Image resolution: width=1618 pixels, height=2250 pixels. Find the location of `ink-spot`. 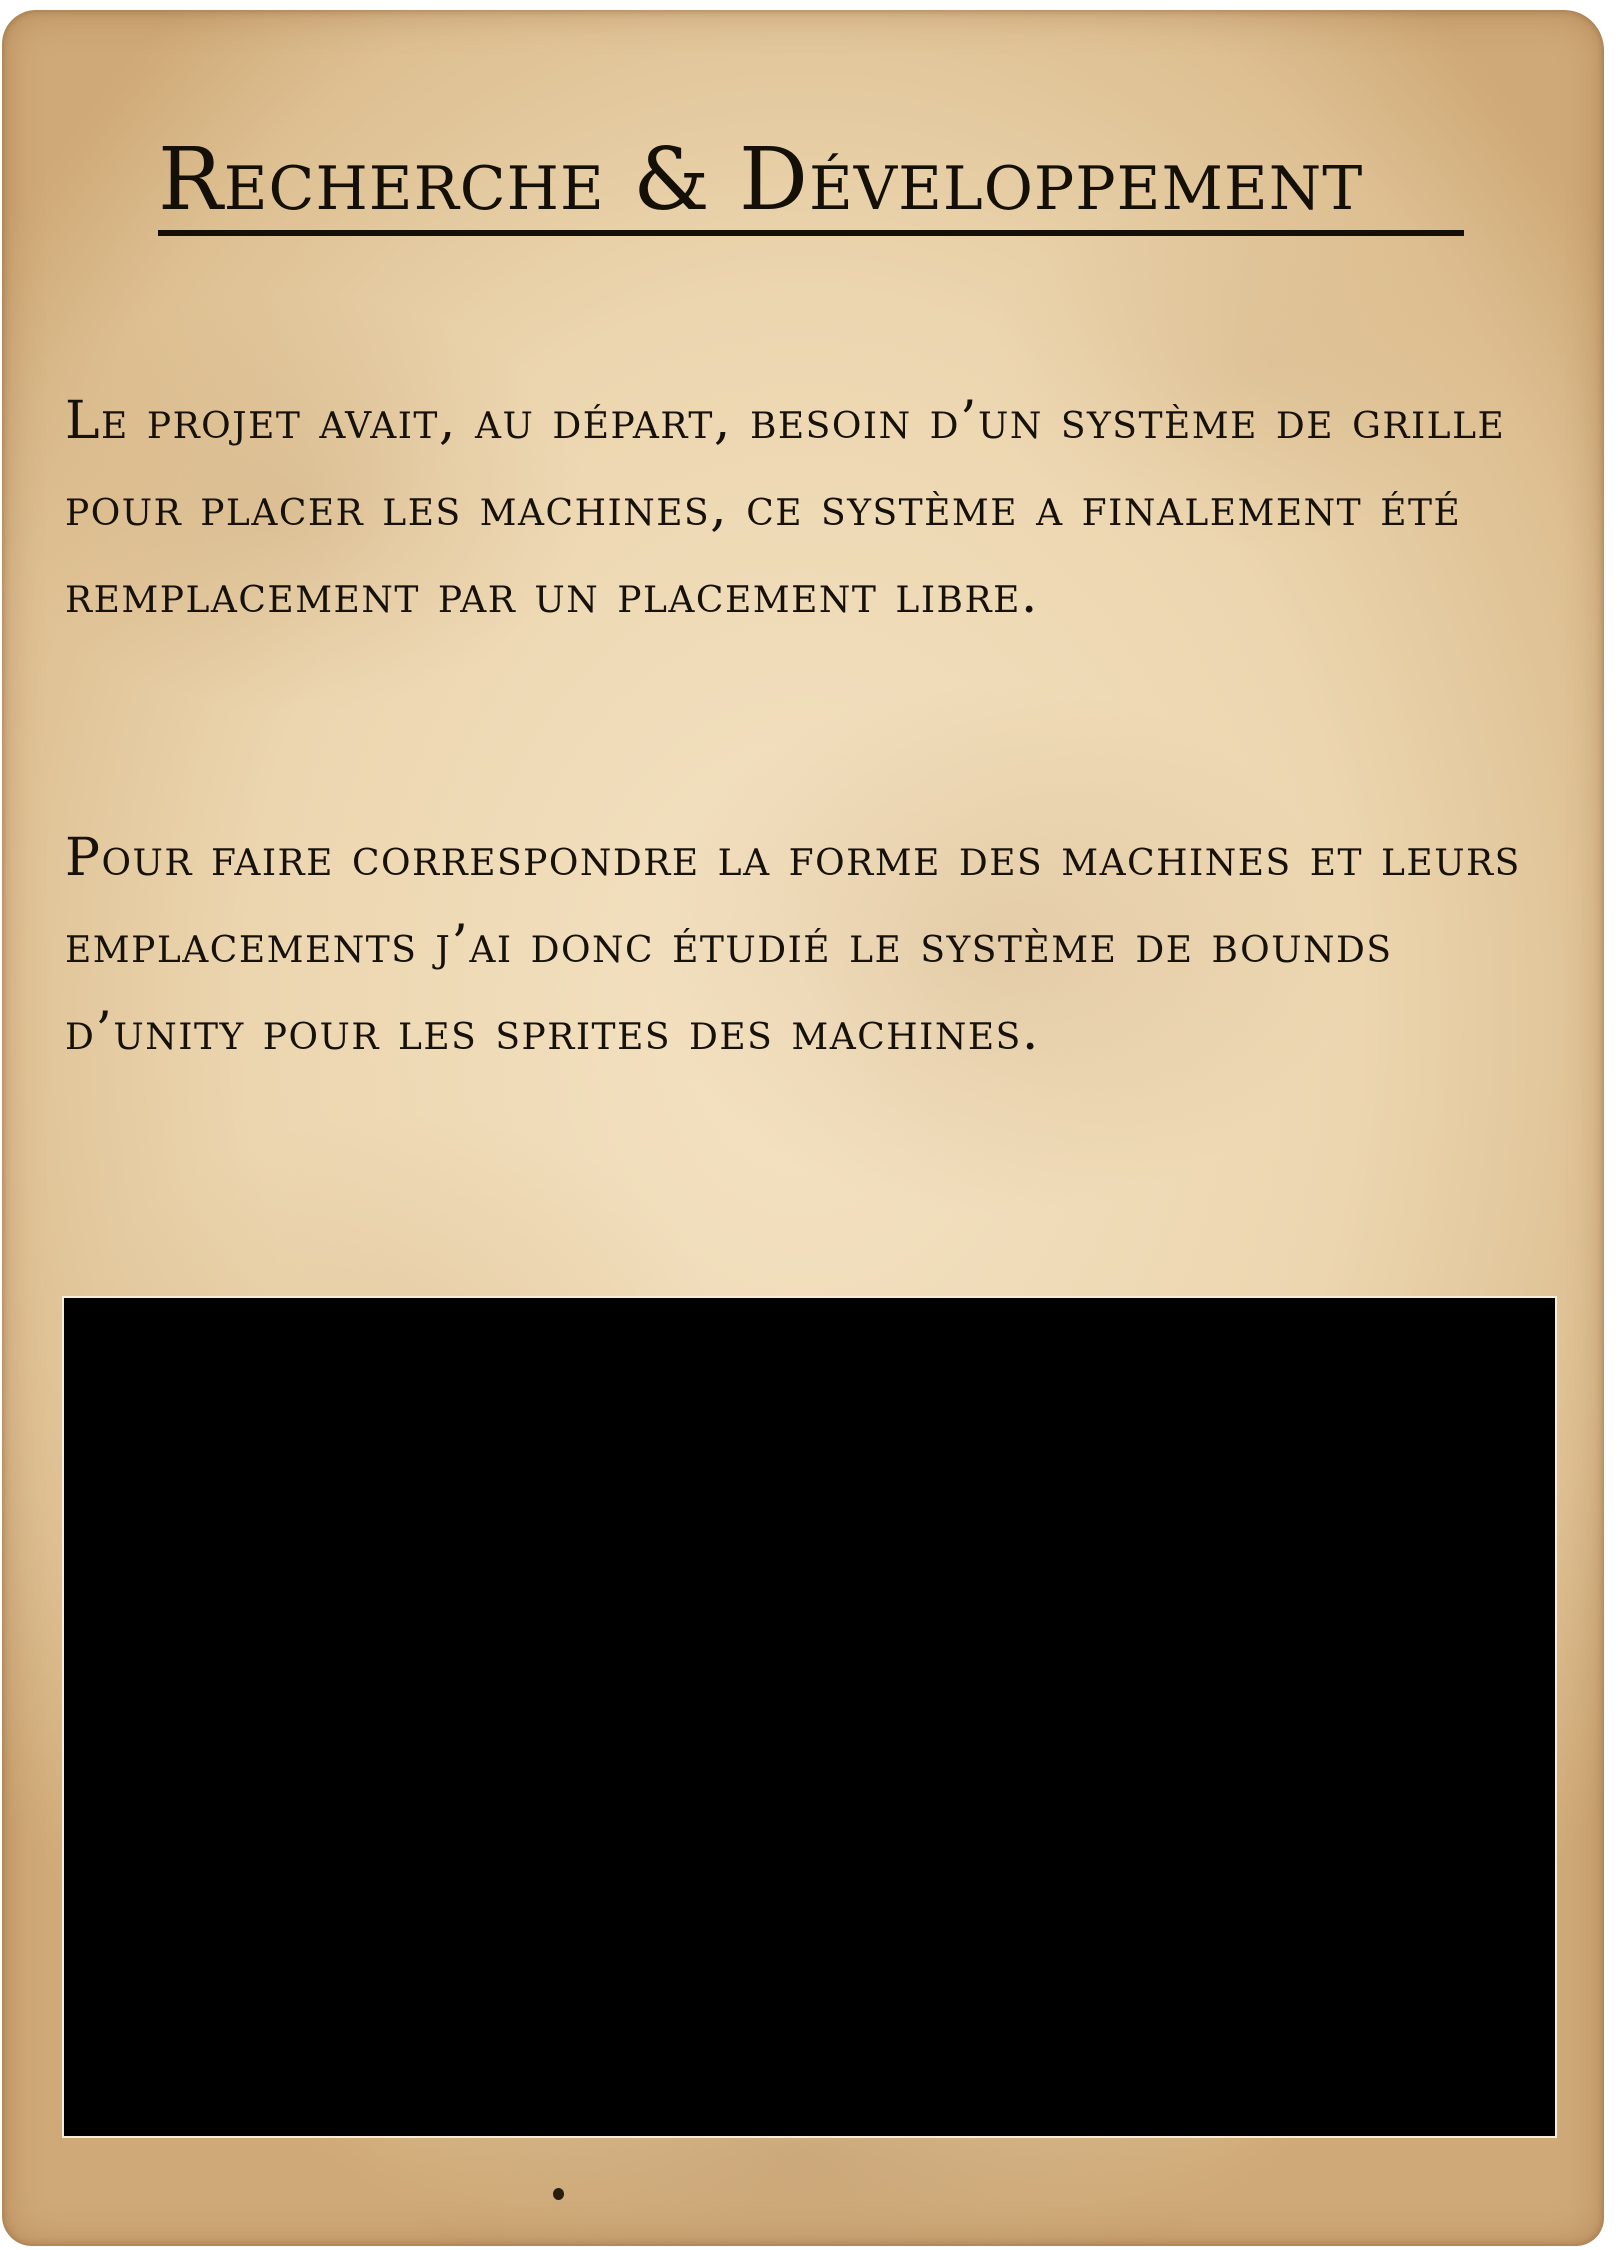

ink-spot is located at coordinates (558, 2194).